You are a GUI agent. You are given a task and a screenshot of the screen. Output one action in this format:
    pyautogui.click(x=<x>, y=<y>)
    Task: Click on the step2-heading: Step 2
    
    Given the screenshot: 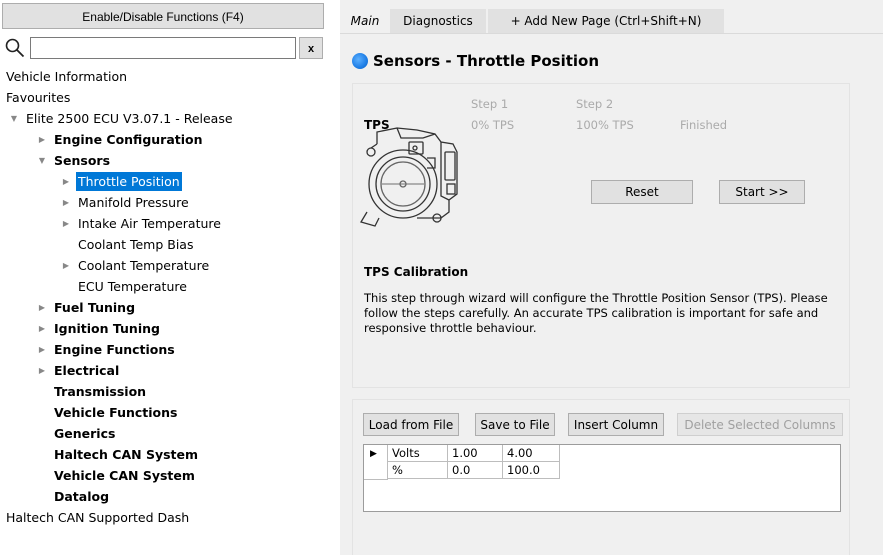 What is the action you would take?
    pyautogui.click(x=595, y=104)
    